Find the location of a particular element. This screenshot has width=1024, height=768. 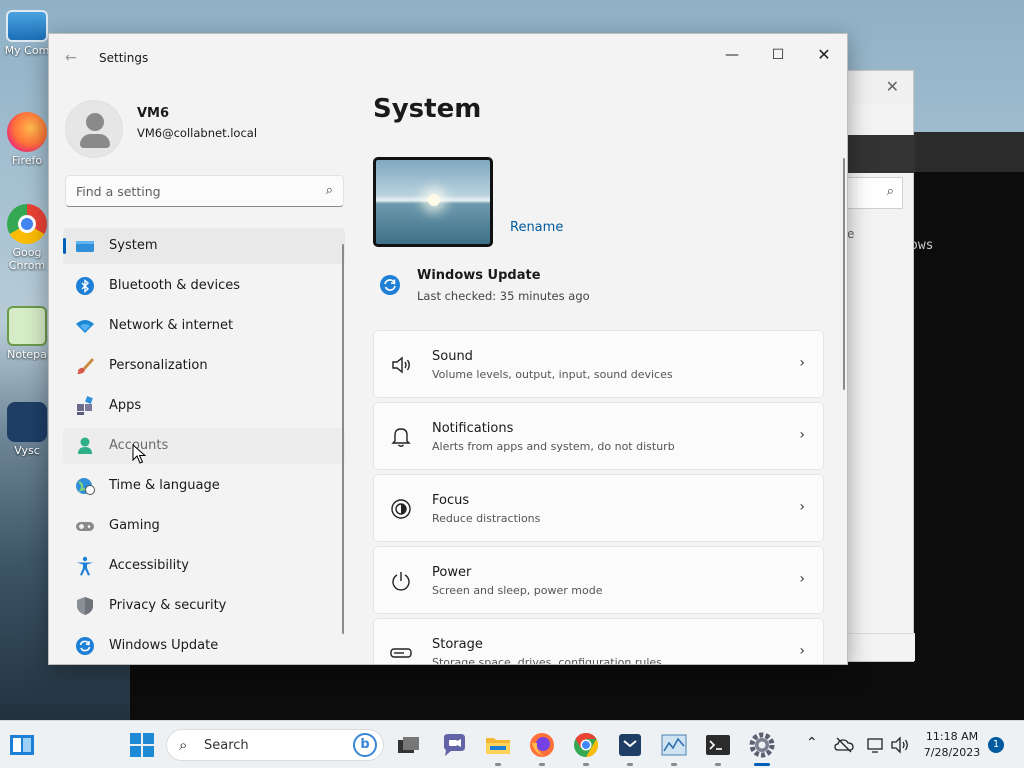

background-window-text: e is located at coordinates (851, 234).